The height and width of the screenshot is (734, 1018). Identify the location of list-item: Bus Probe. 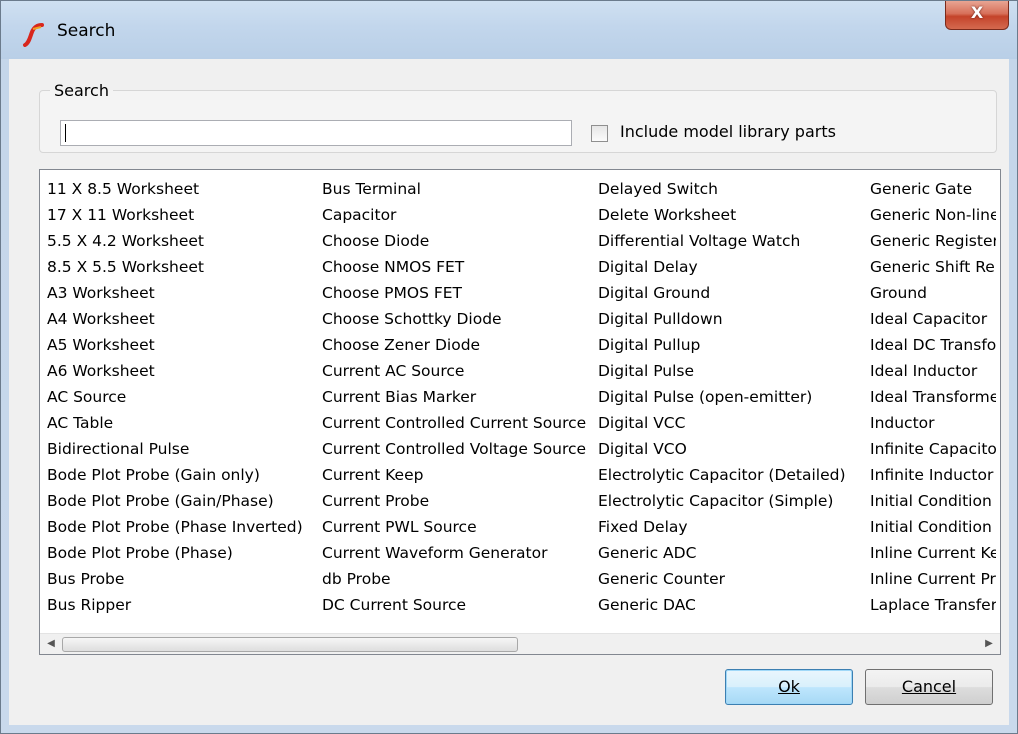
(181, 579).